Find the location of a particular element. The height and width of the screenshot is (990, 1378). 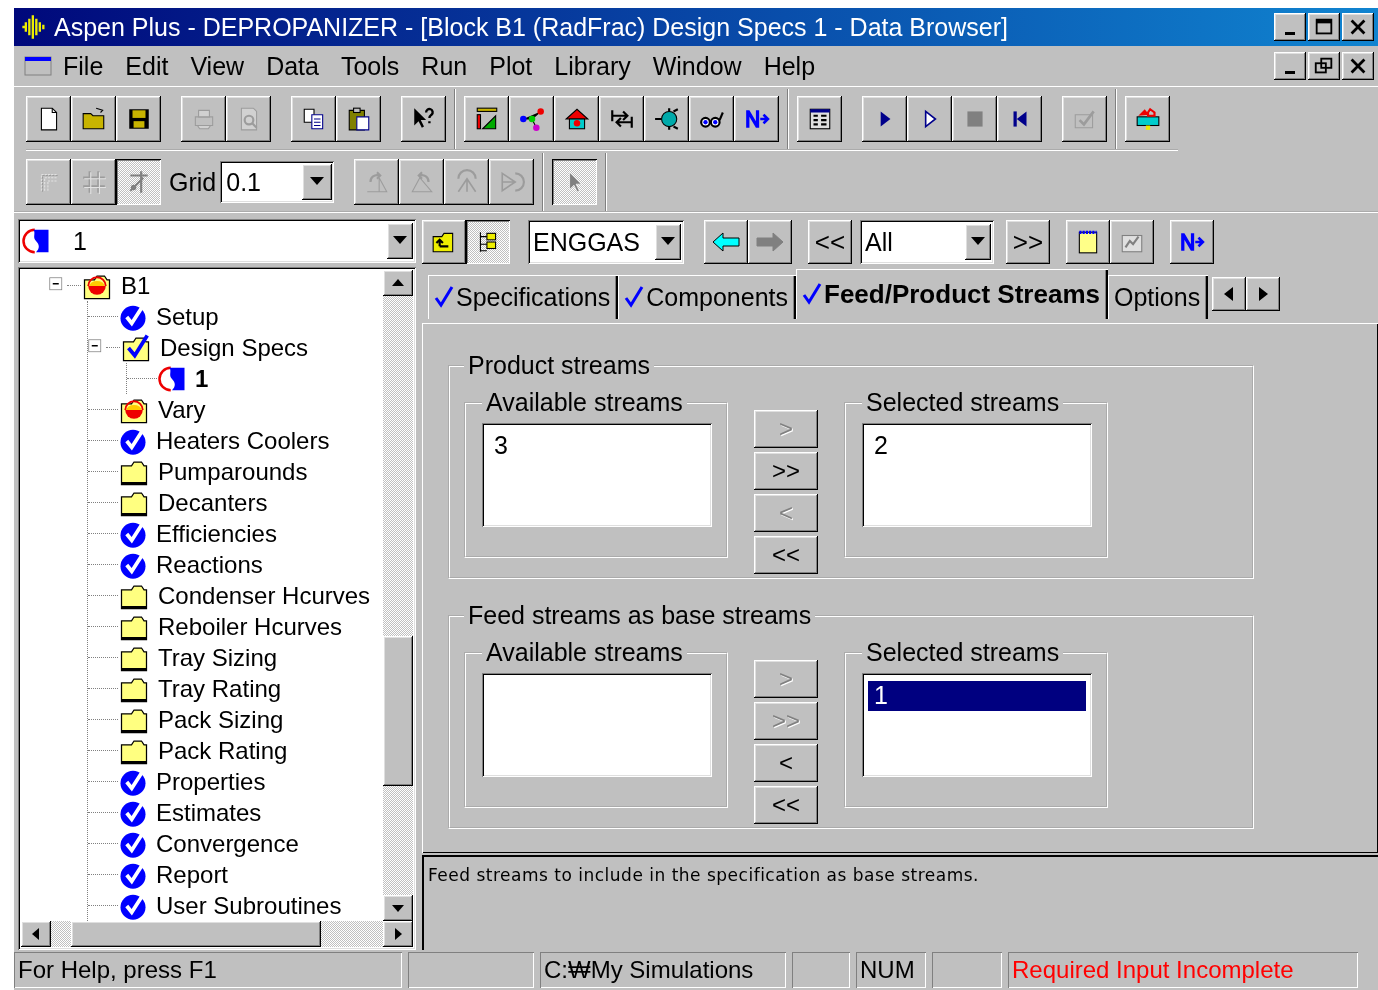

new-button is located at coordinates (48, 119).